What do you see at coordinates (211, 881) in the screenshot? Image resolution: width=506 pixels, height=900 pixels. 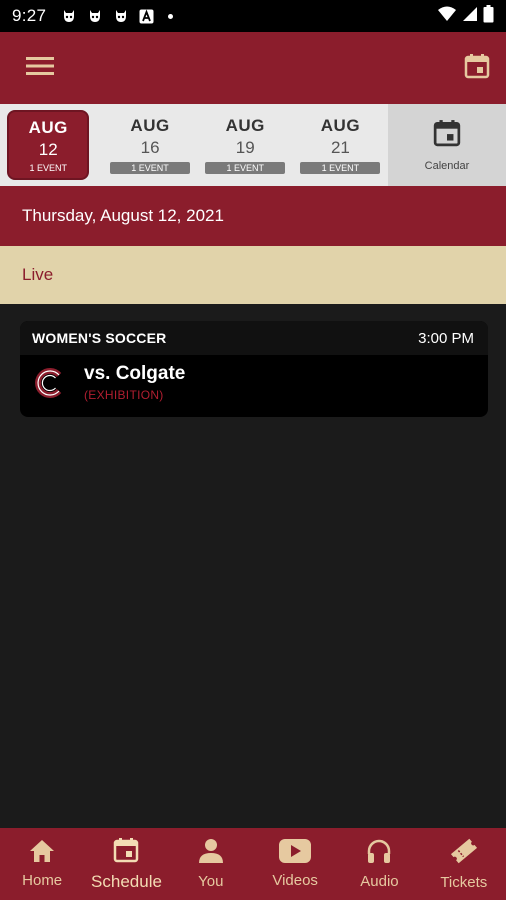 I see `nav-you-label: You` at bounding box center [211, 881].